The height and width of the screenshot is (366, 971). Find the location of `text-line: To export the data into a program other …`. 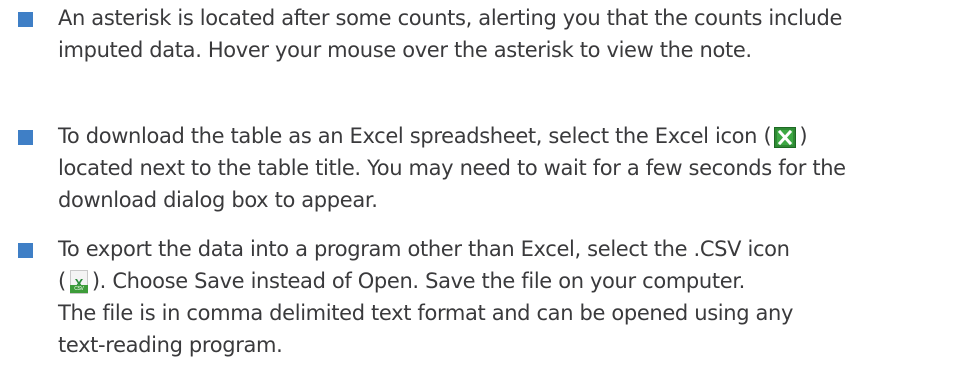

text-line: To export the data into a program other … is located at coordinates (424, 249).